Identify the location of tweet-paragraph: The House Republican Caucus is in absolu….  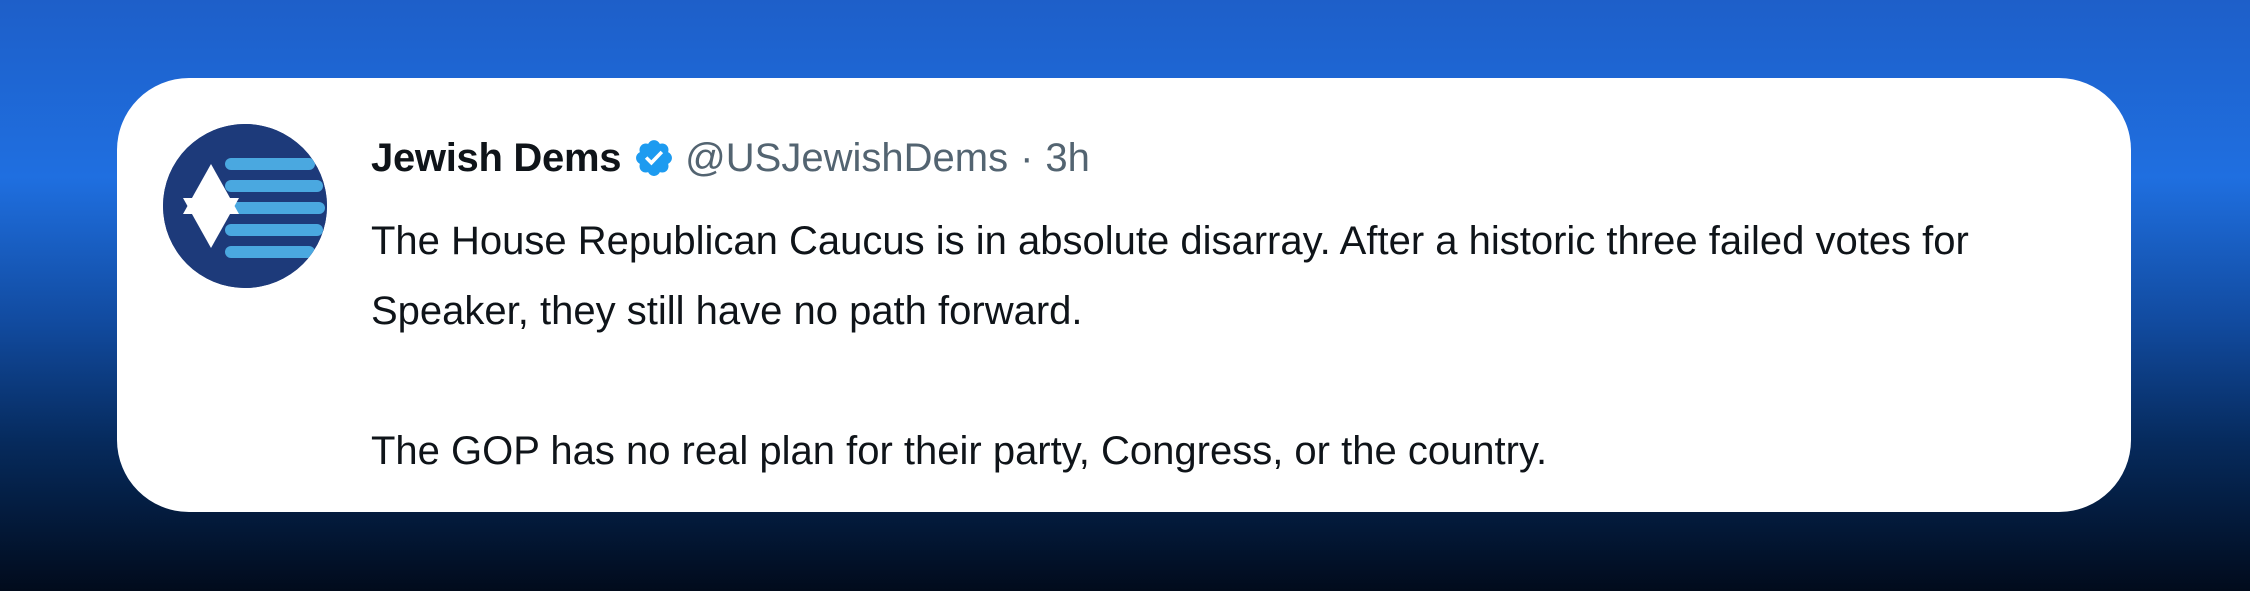
(1170, 276).